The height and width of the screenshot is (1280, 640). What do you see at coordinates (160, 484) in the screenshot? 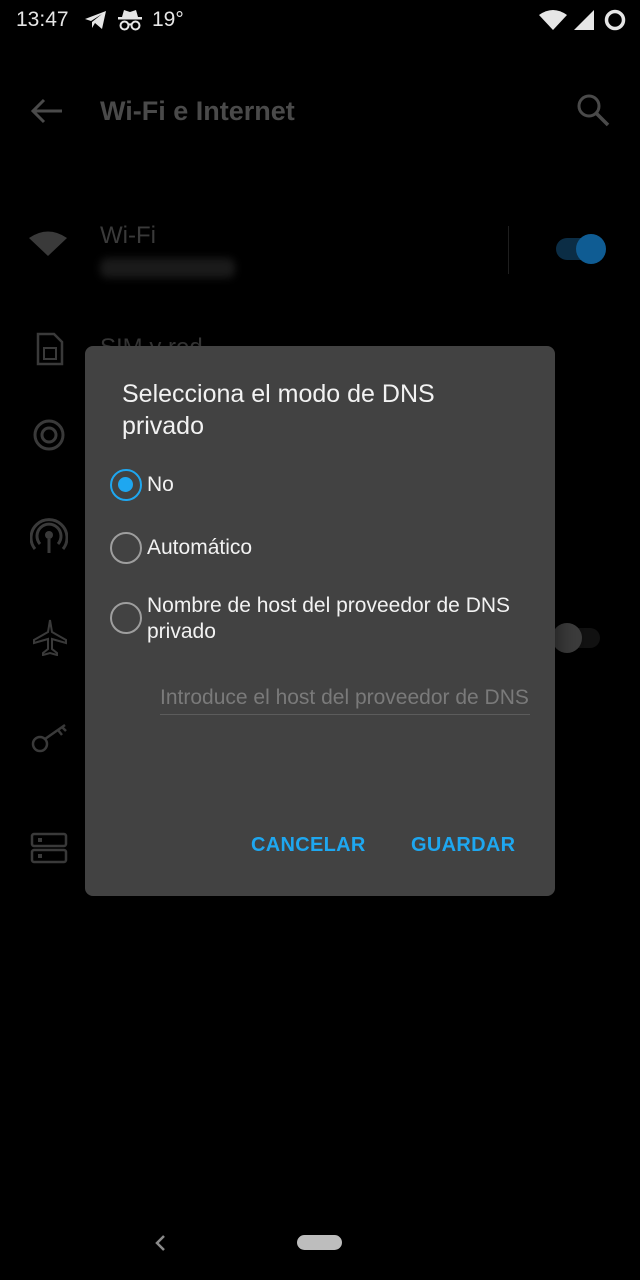
I see `dns-option-off-label: No` at bounding box center [160, 484].